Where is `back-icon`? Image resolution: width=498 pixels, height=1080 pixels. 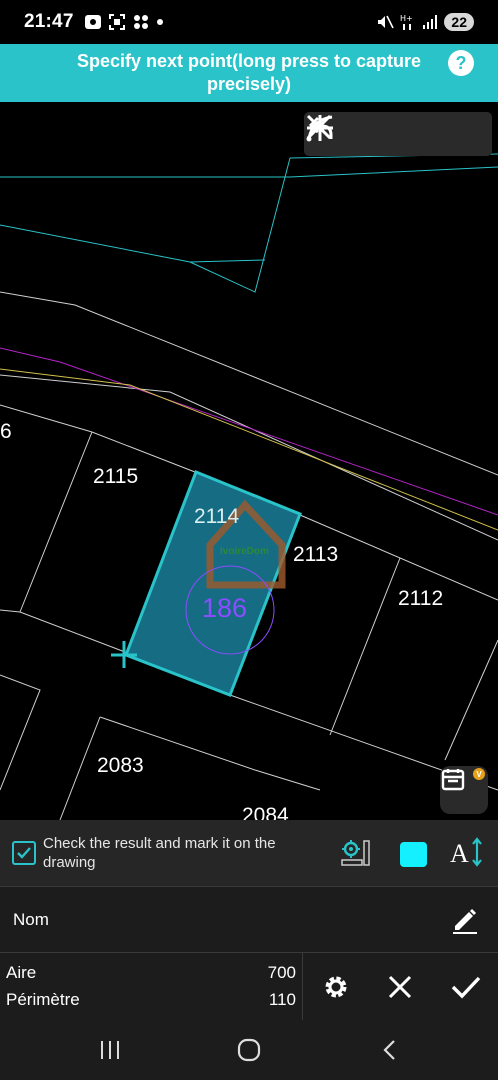 back-icon is located at coordinates (389, 1050).